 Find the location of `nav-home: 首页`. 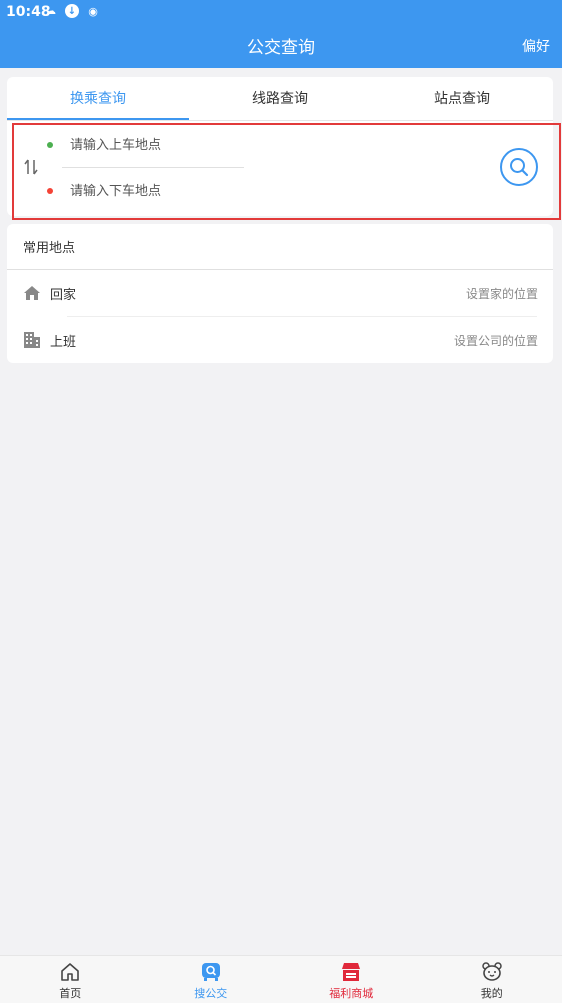

nav-home: 首页 is located at coordinates (70, 979).